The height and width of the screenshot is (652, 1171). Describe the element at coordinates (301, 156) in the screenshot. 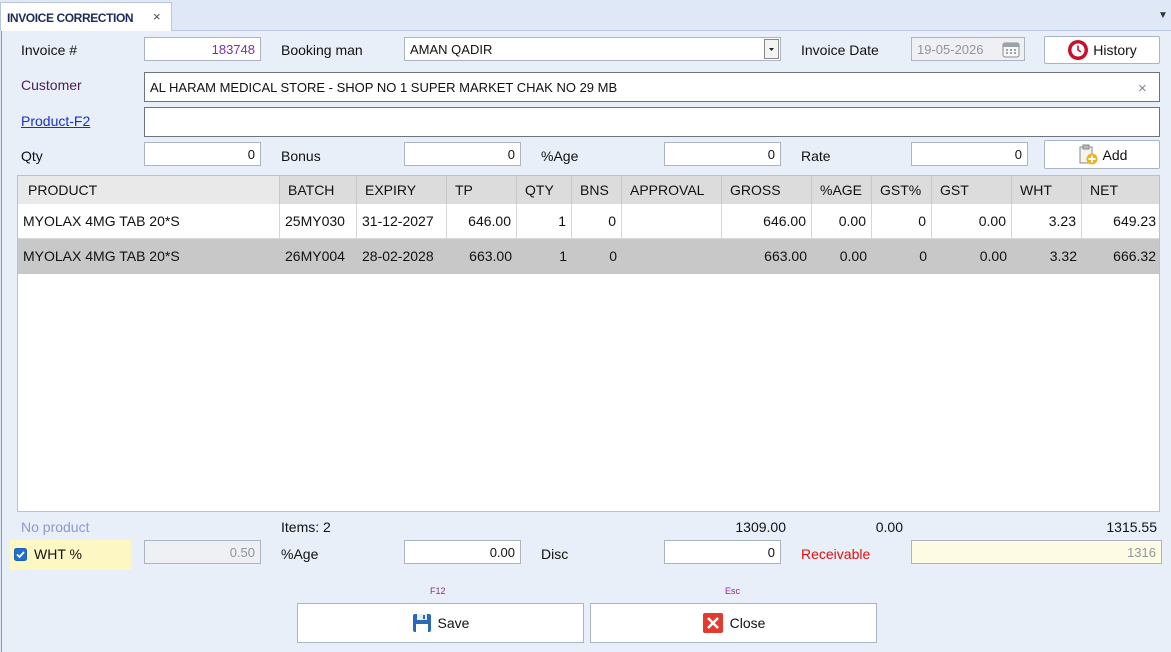

I see `bonus-label: Bonus` at that location.